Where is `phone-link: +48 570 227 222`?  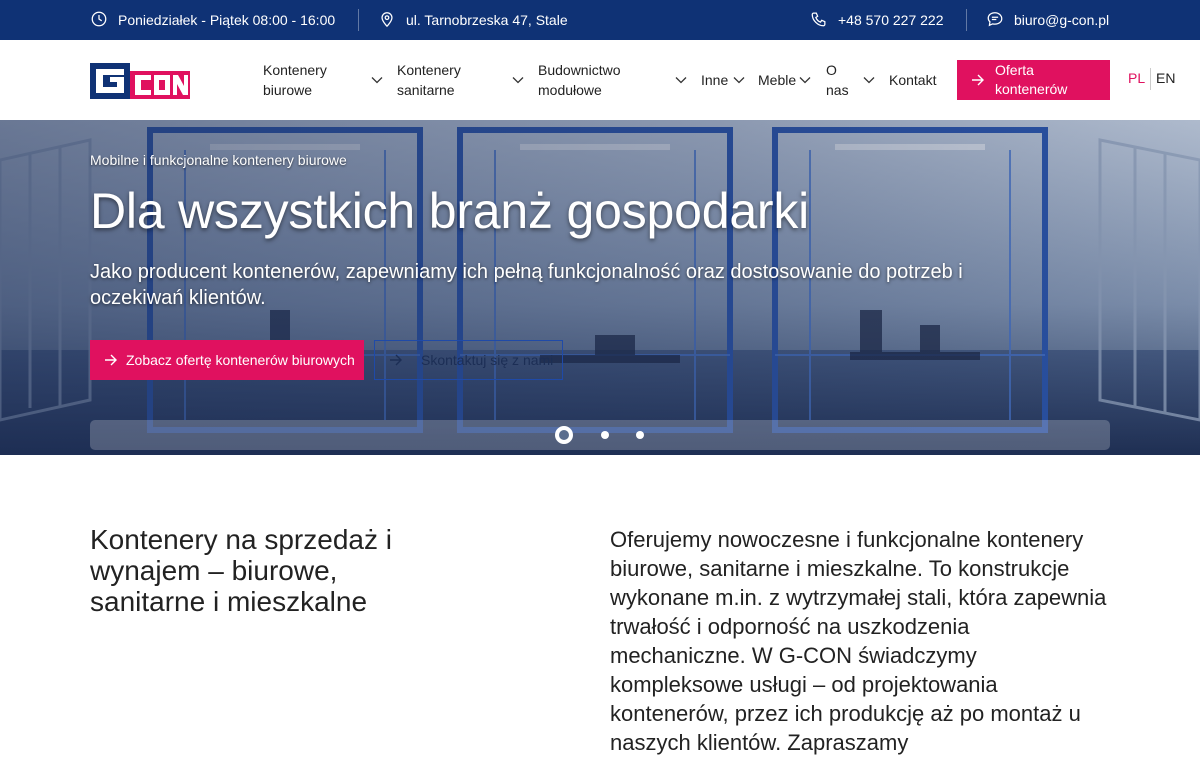
phone-link: +48 570 227 222 is located at coordinates (877, 20).